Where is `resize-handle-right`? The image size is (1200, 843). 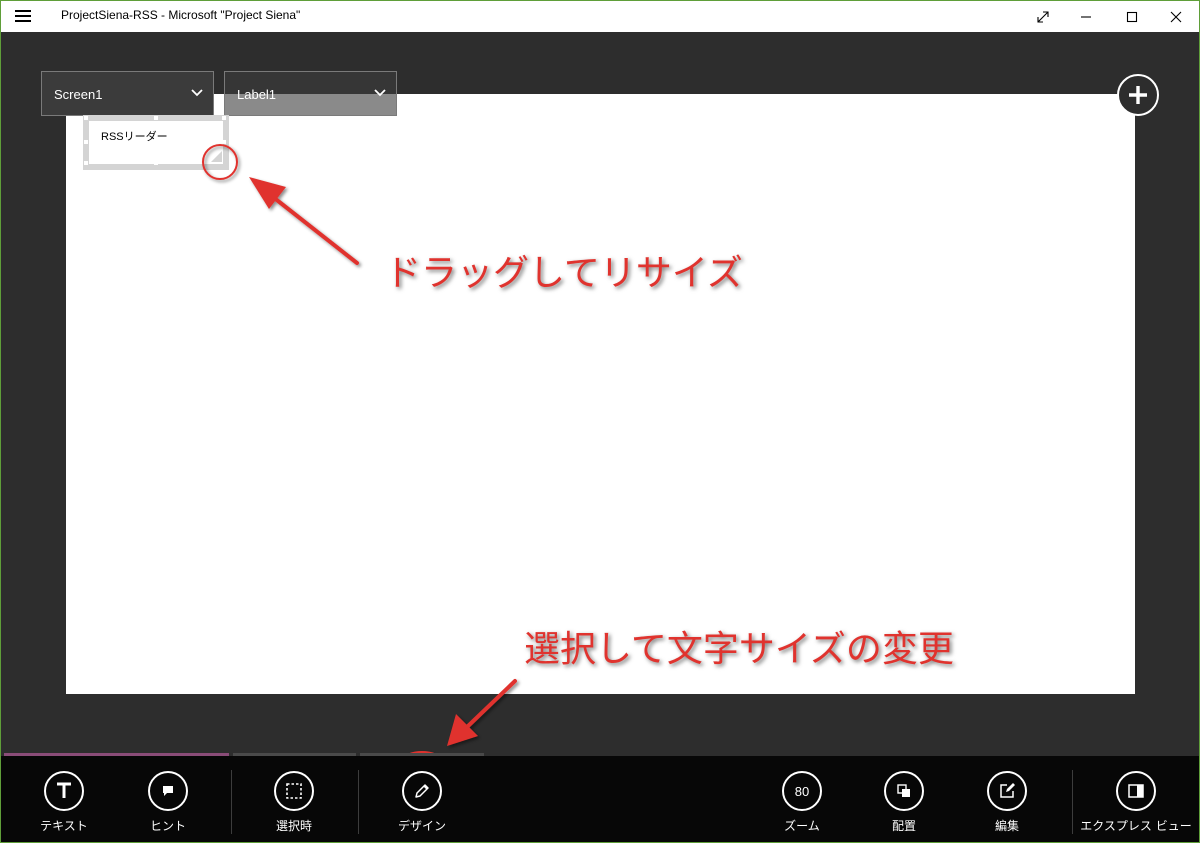
resize-handle-right is located at coordinates (224, 142).